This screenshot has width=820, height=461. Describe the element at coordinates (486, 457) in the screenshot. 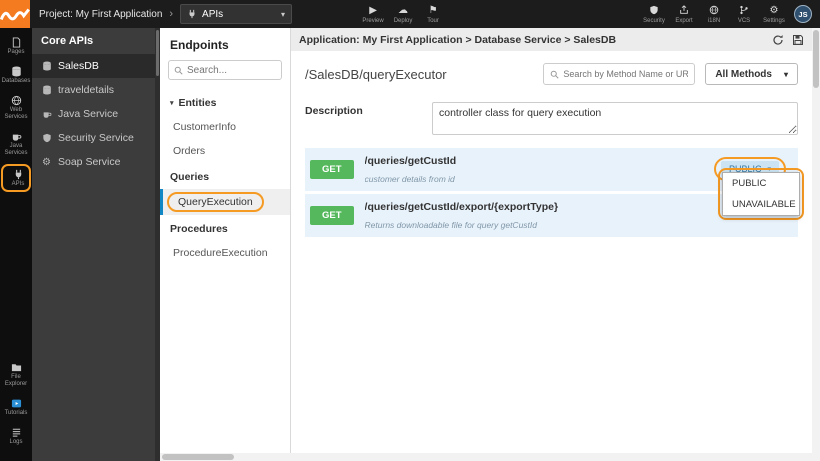

I see `horizontal-scrollbar` at that location.